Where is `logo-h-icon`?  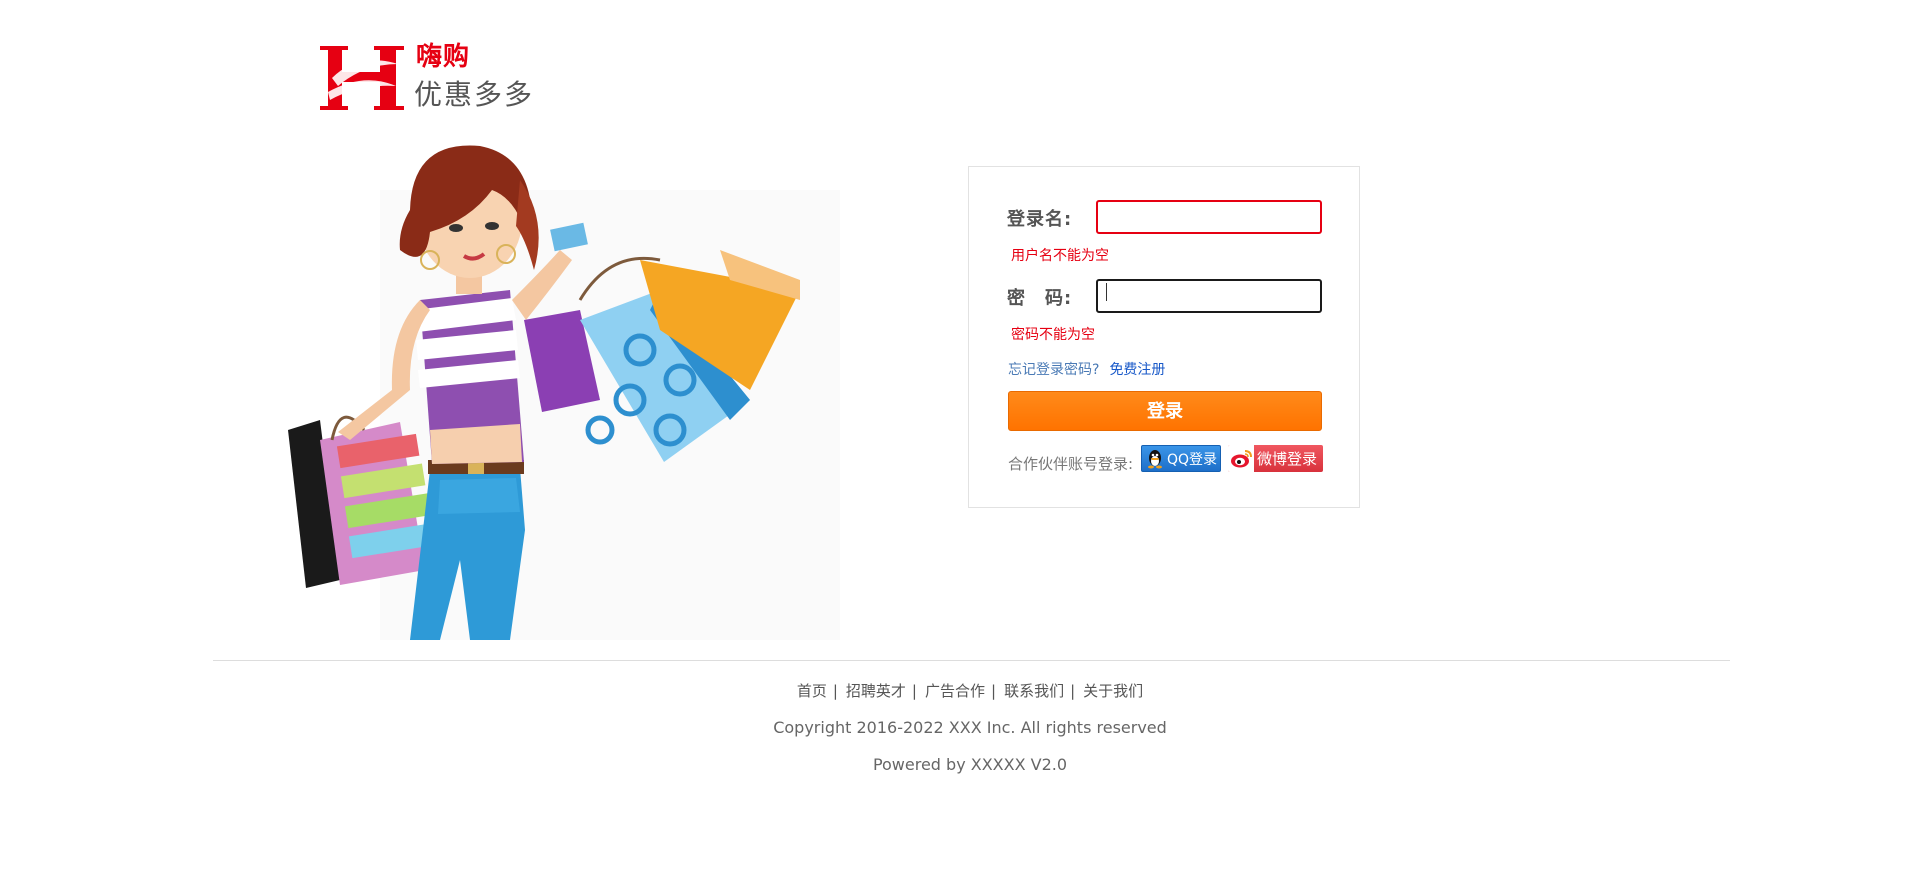
logo-h-icon is located at coordinates (362, 78).